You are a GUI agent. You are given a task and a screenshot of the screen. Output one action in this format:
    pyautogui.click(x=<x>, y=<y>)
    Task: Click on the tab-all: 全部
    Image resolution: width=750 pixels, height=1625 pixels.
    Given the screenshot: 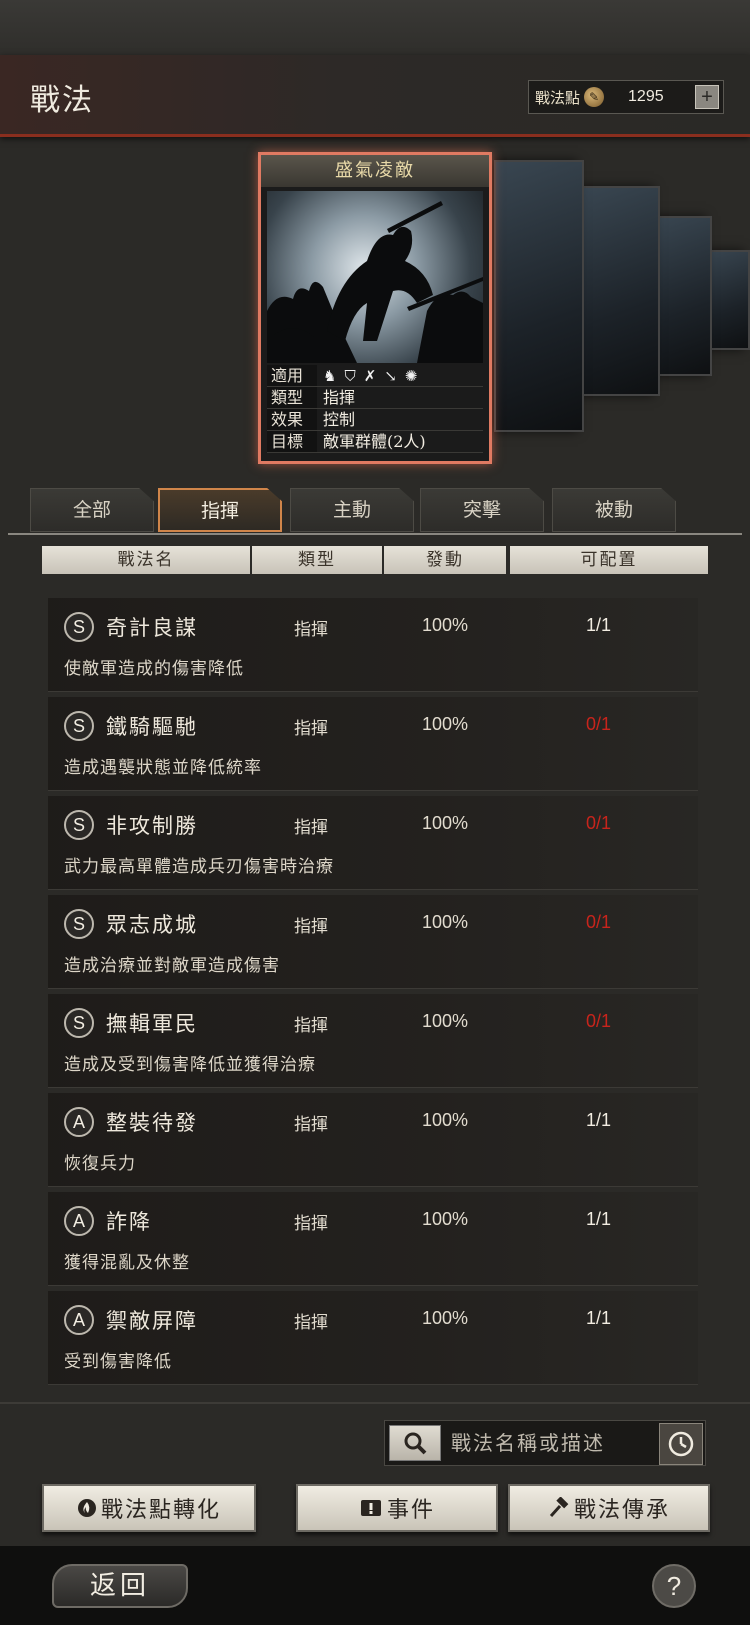 What is the action you would take?
    pyautogui.click(x=92, y=510)
    